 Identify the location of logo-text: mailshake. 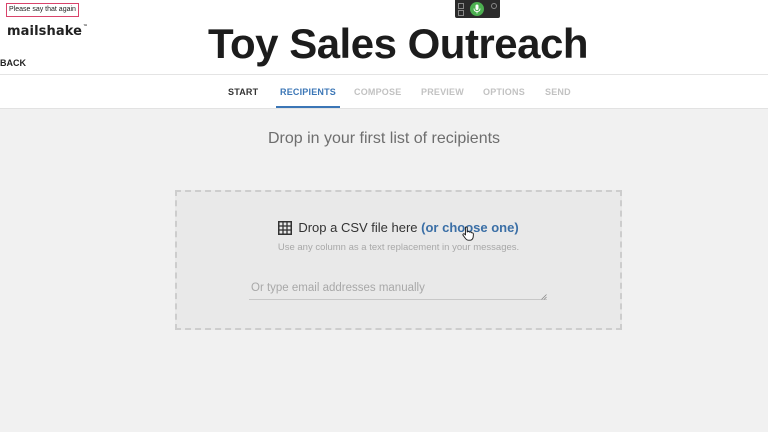
(45, 31).